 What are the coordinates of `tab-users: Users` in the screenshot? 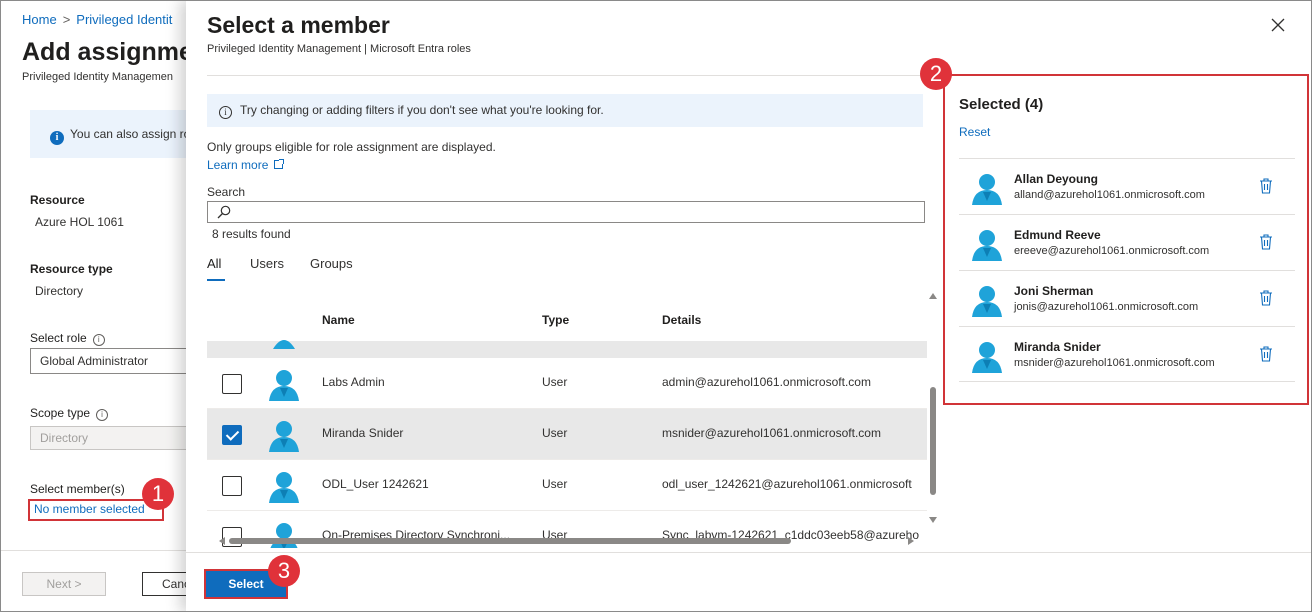 It's located at (267, 263).